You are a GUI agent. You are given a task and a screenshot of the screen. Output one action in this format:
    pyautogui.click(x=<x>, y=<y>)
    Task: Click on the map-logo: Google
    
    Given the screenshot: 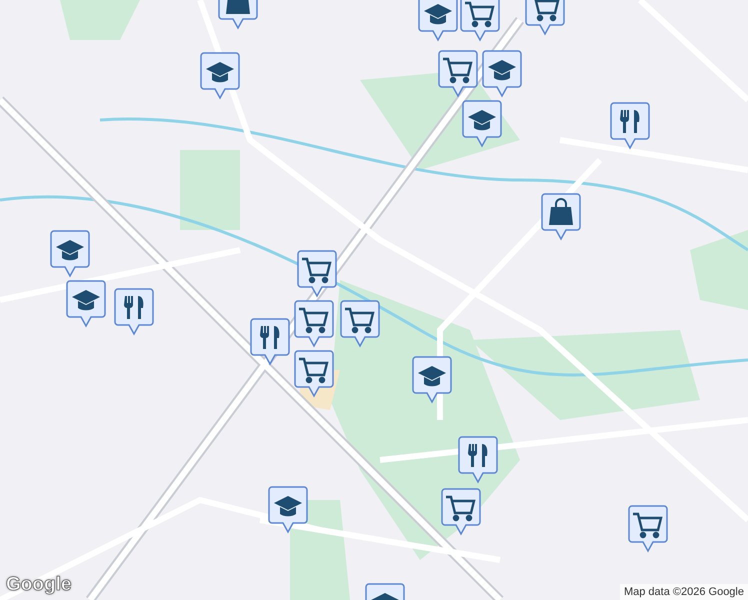 What is the action you would take?
    pyautogui.click(x=39, y=585)
    